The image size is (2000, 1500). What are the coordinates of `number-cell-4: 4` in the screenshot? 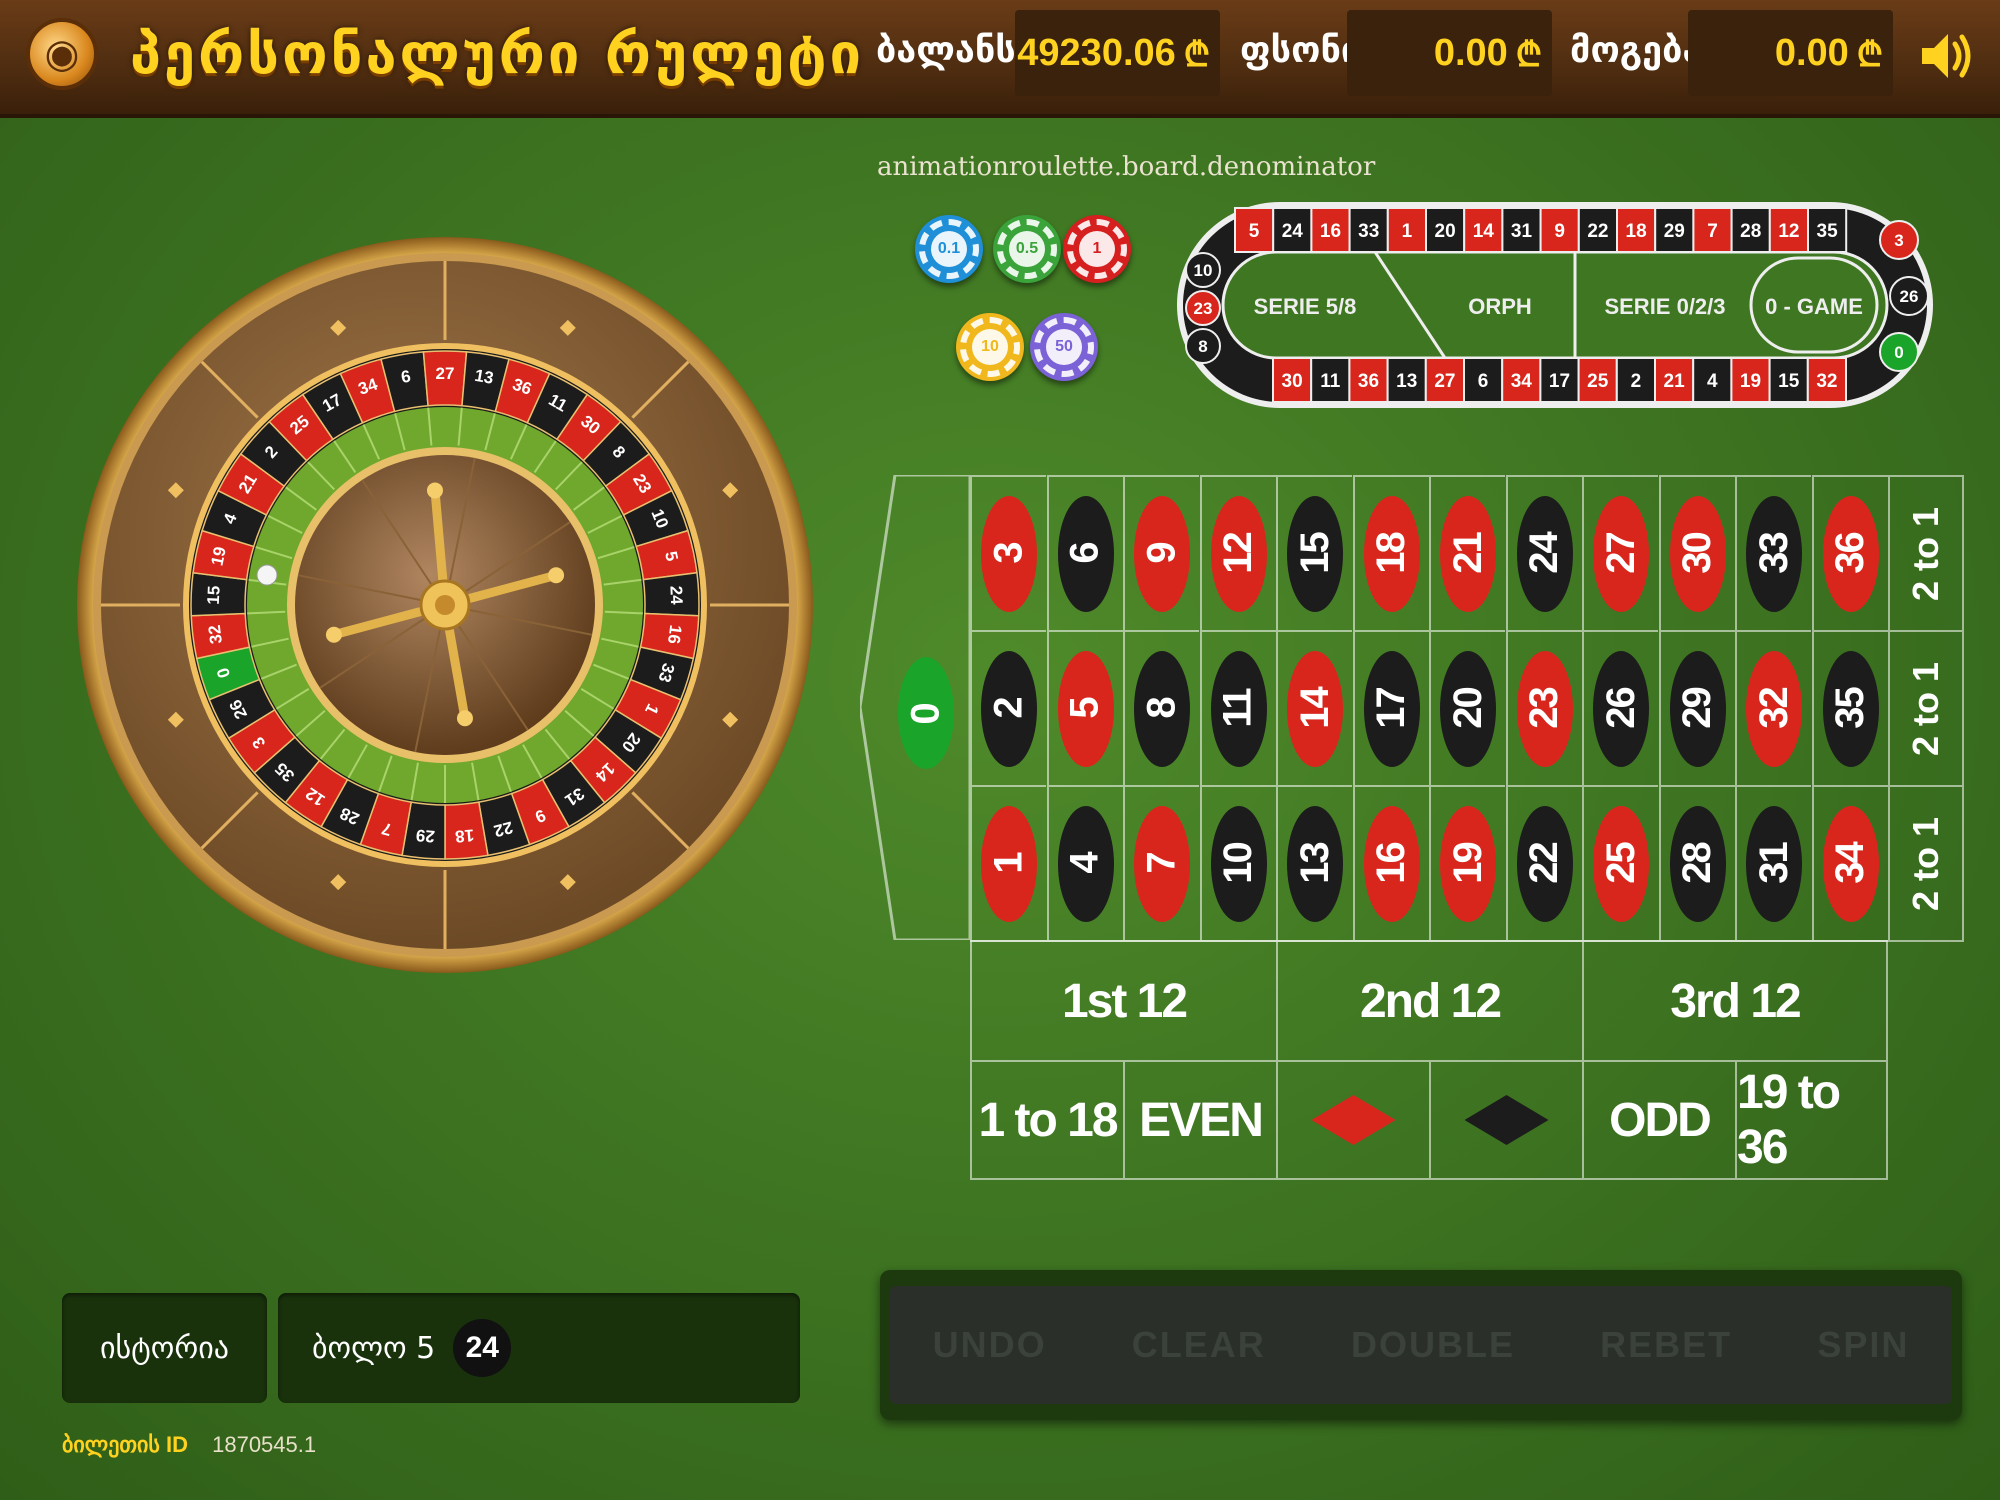 It's located at (1084, 862).